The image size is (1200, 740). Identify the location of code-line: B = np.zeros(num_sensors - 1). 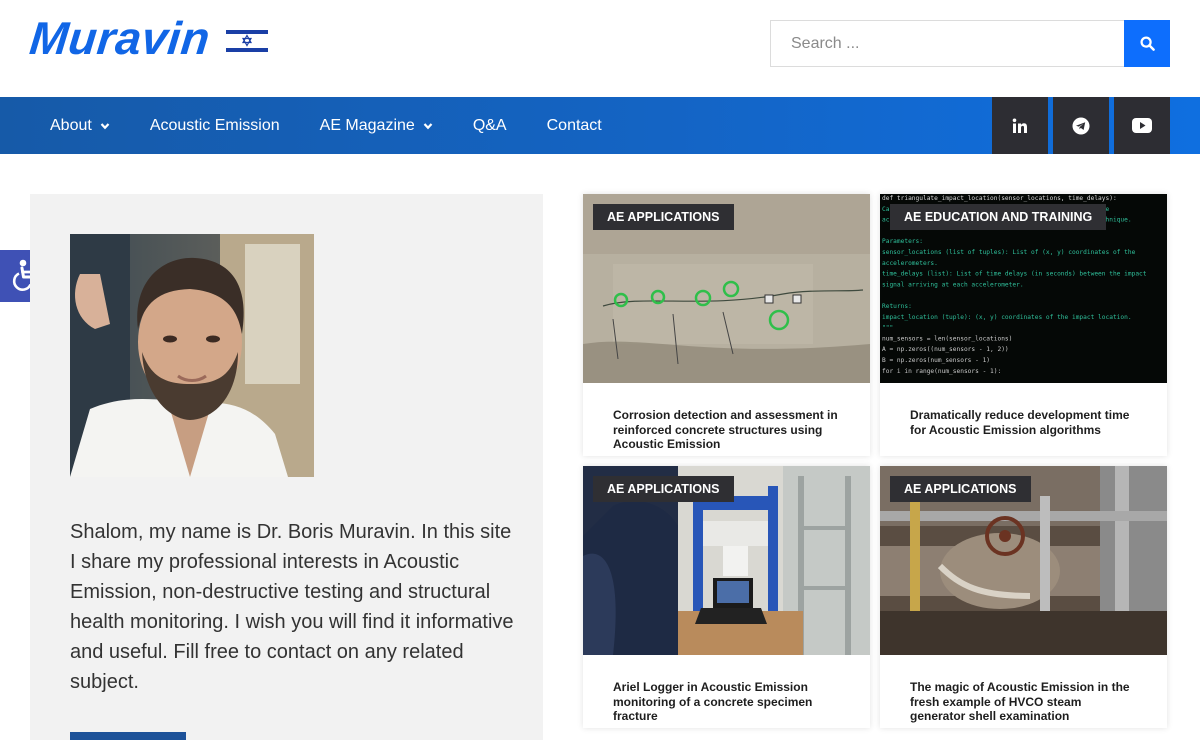
(936, 360).